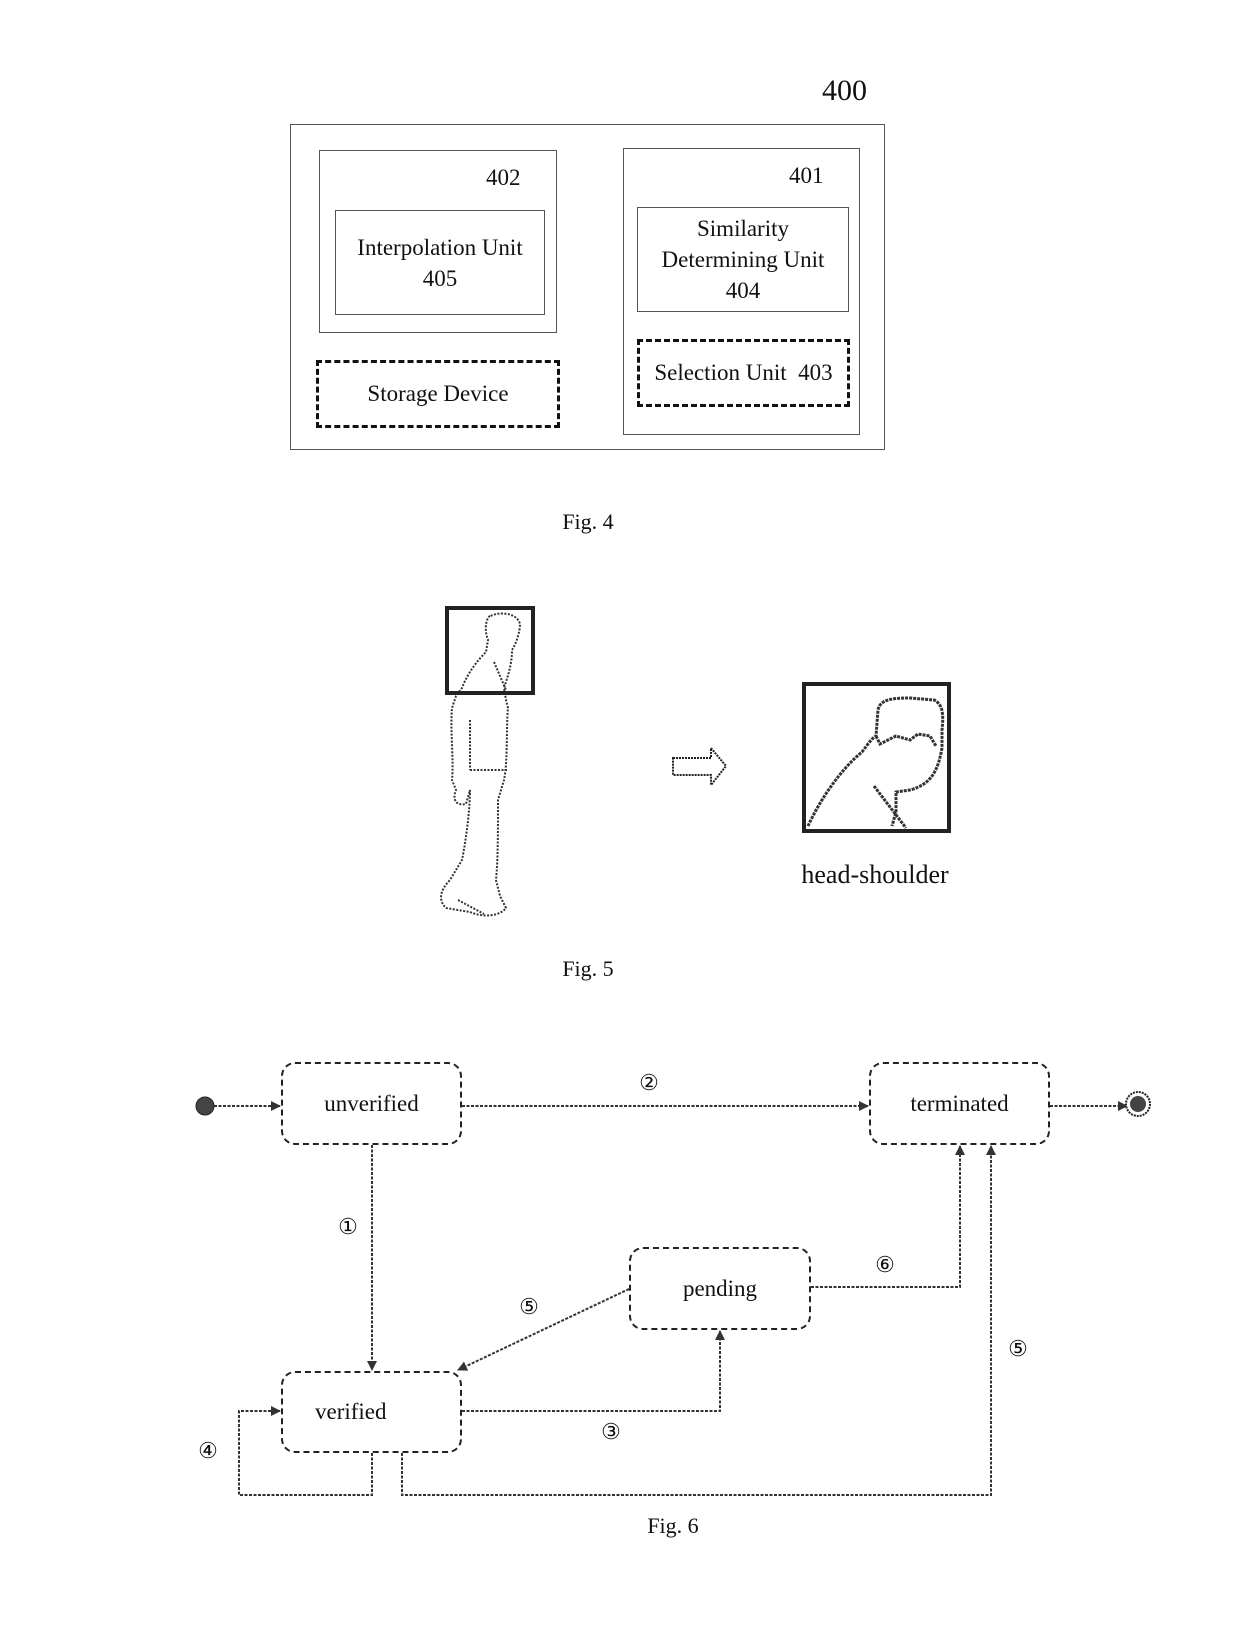 This screenshot has height=1643, width=1240. What do you see at coordinates (885, 1264) in the screenshot?
I see `transition-label-6: ⑥` at bounding box center [885, 1264].